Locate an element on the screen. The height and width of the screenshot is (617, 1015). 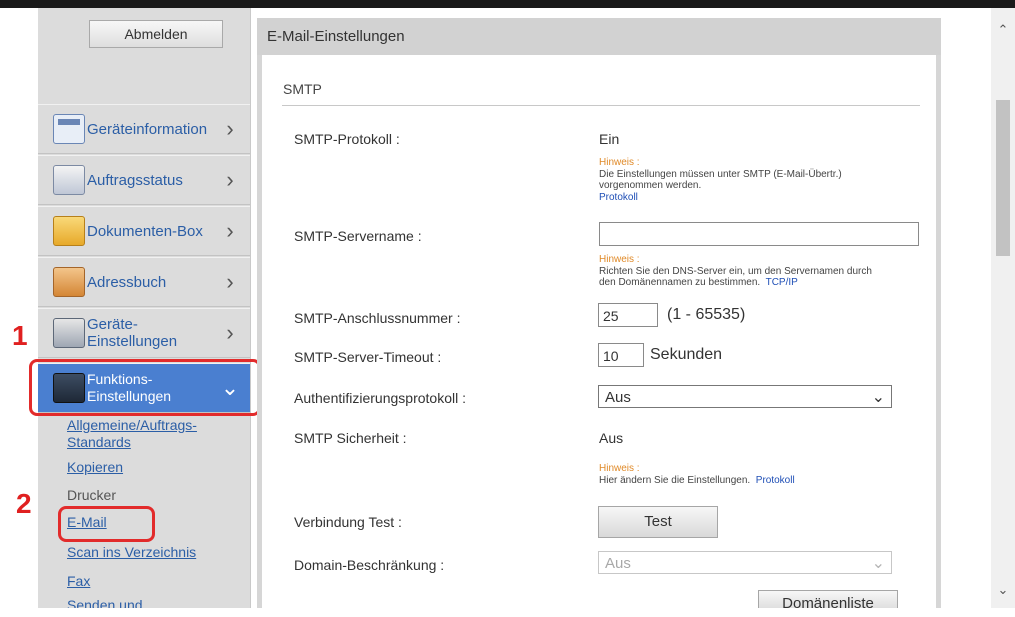
domain-restriction-select: Aus ⌄ is located at coordinates (745, 562).